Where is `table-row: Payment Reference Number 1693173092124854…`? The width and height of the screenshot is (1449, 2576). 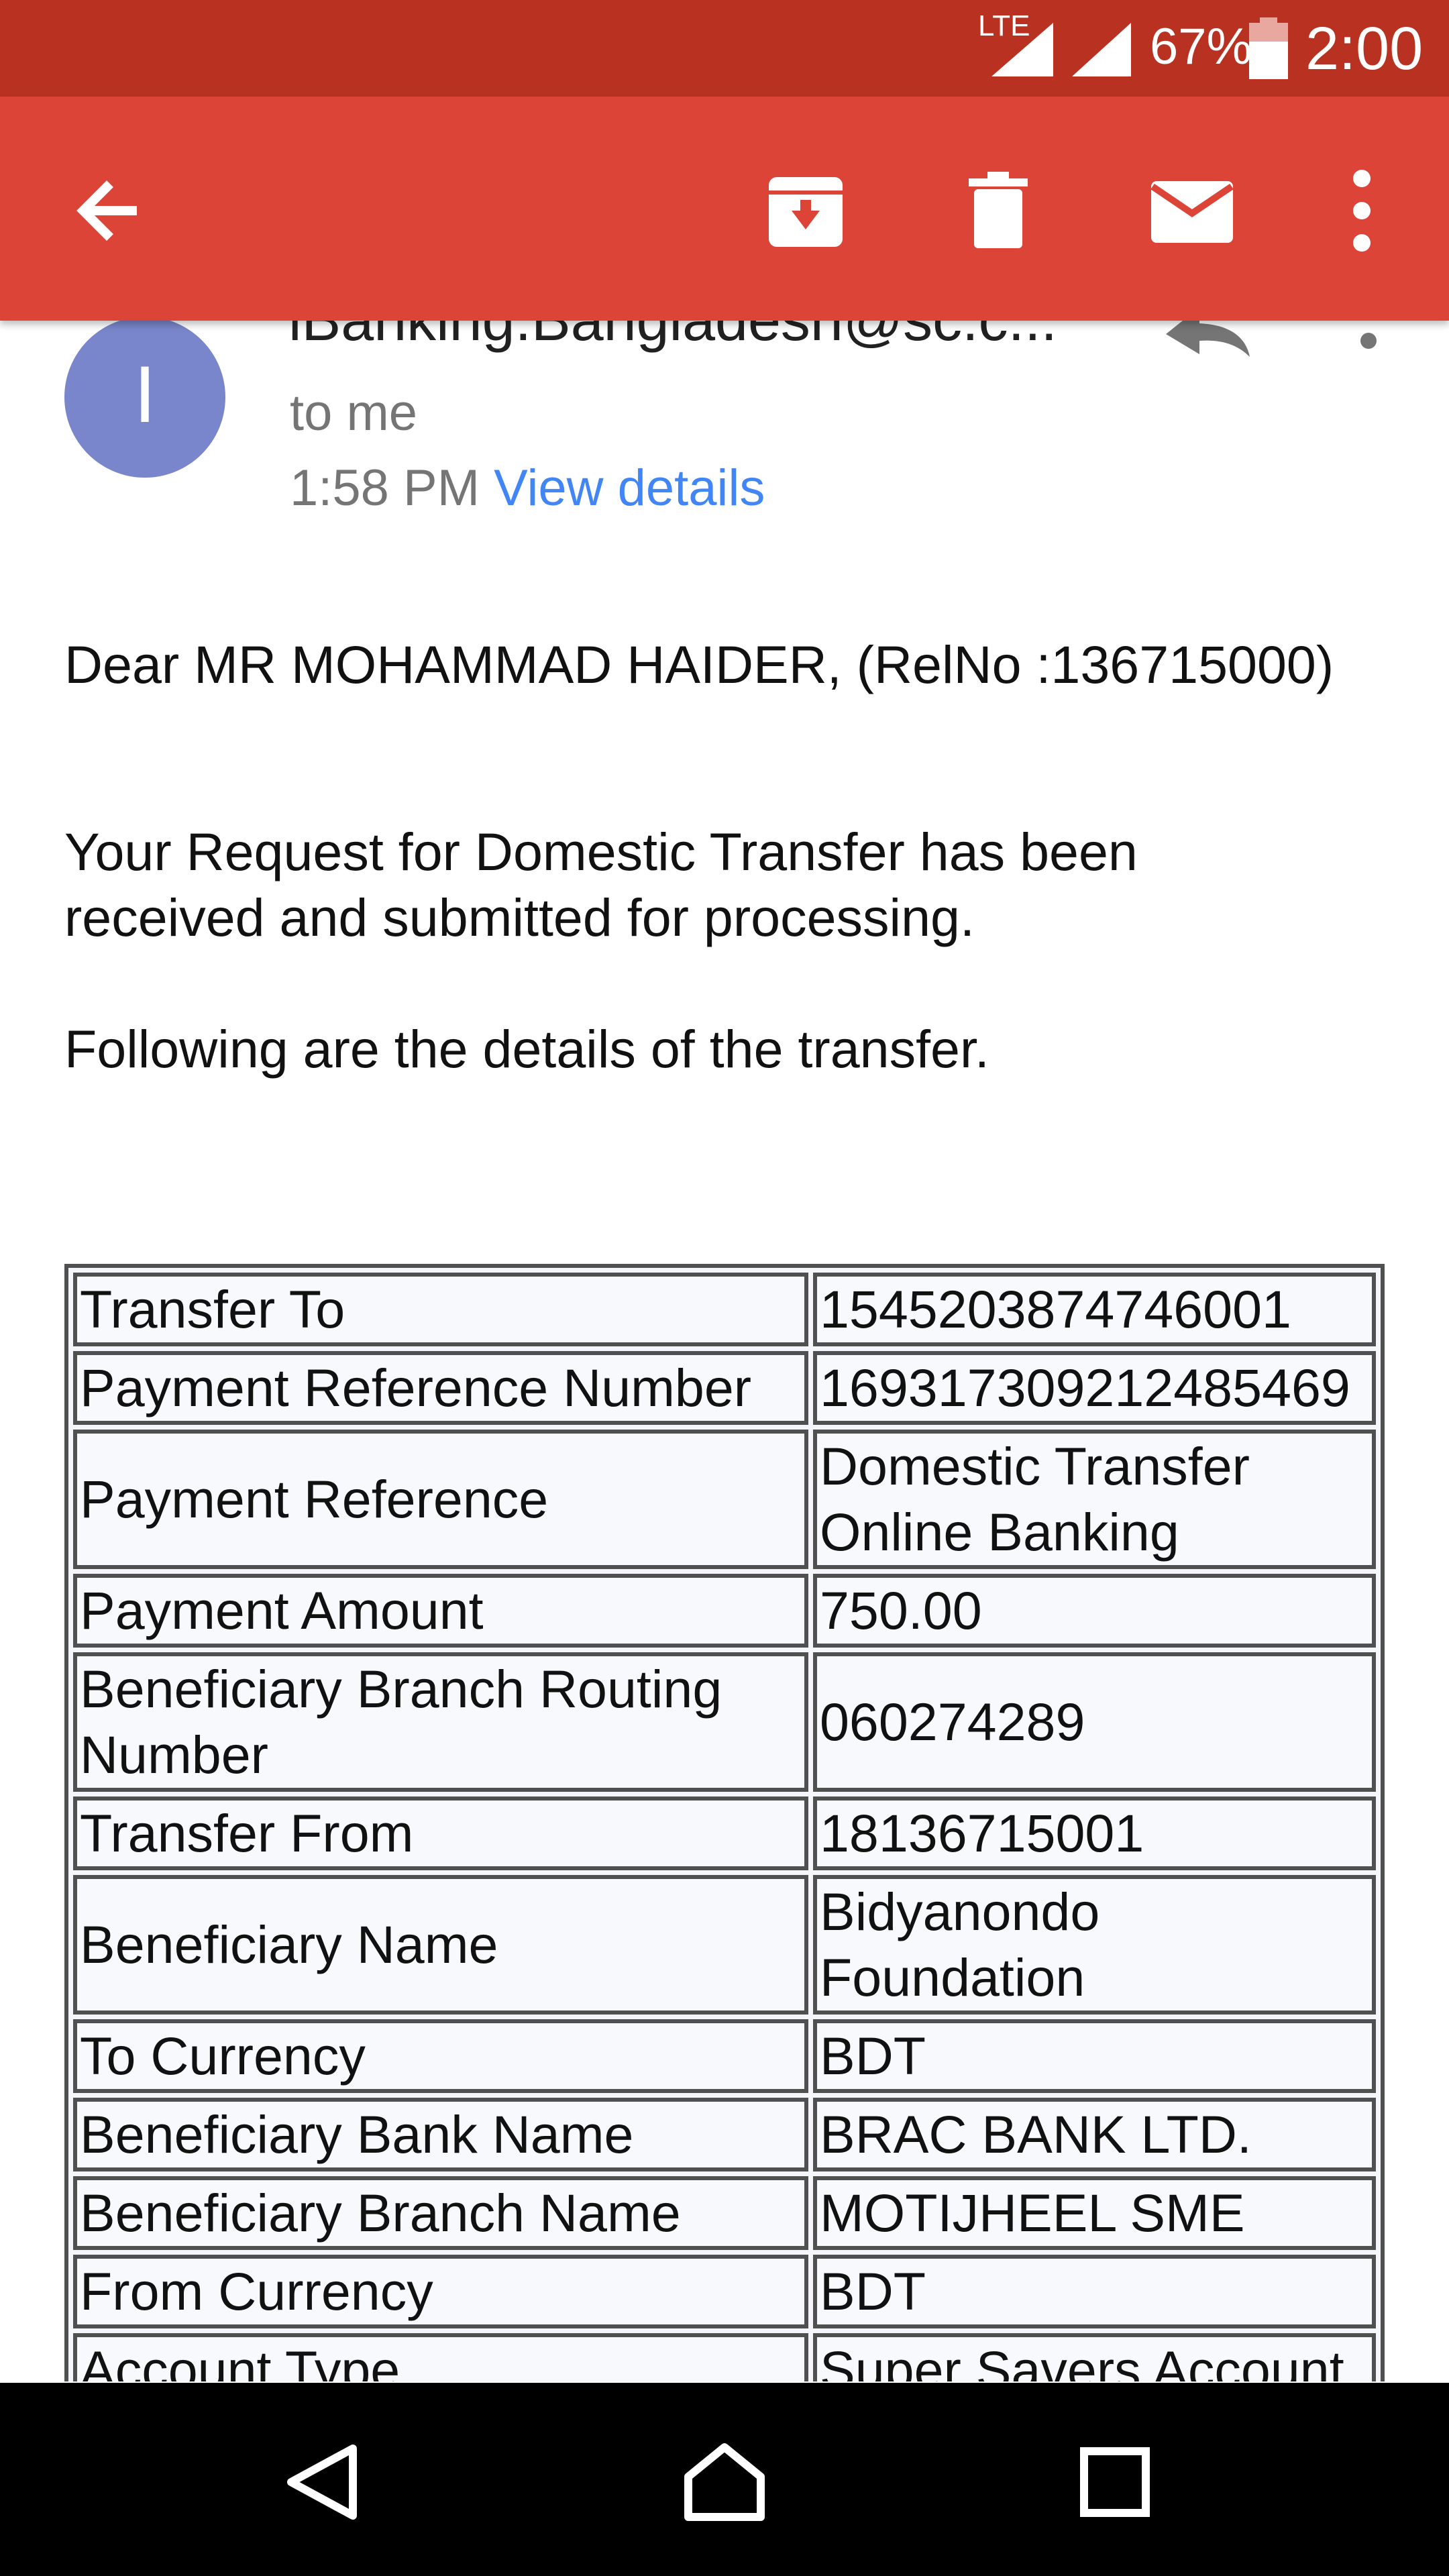 table-row: Payment Reference Number 1693173092124854… is located at coordinates (724, 1388).